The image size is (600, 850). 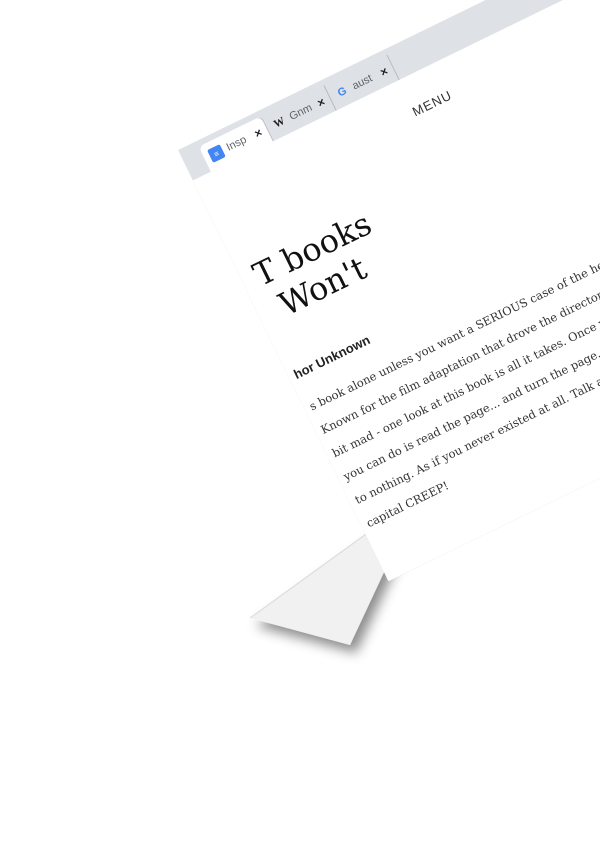 I want to click on article-headline: T books Won't, so click(x=312, y=266).